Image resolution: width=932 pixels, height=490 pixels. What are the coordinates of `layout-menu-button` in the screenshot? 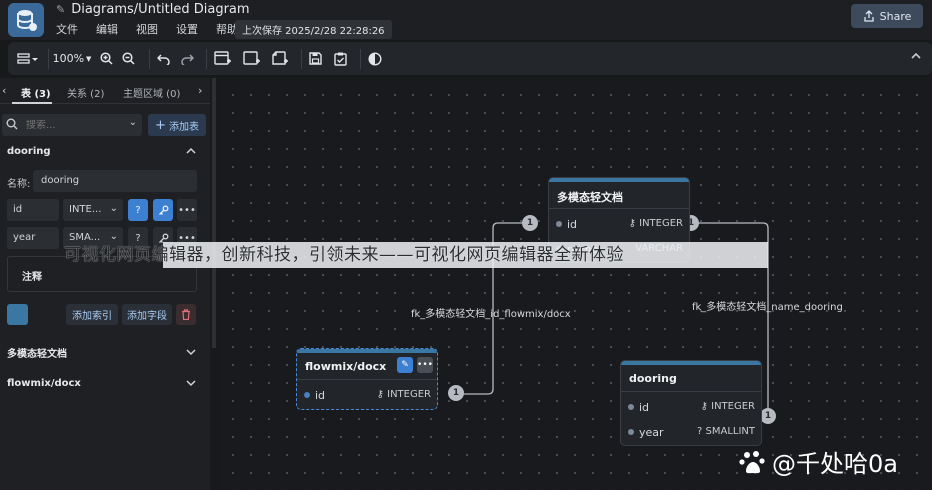 It's located at (28, 58).